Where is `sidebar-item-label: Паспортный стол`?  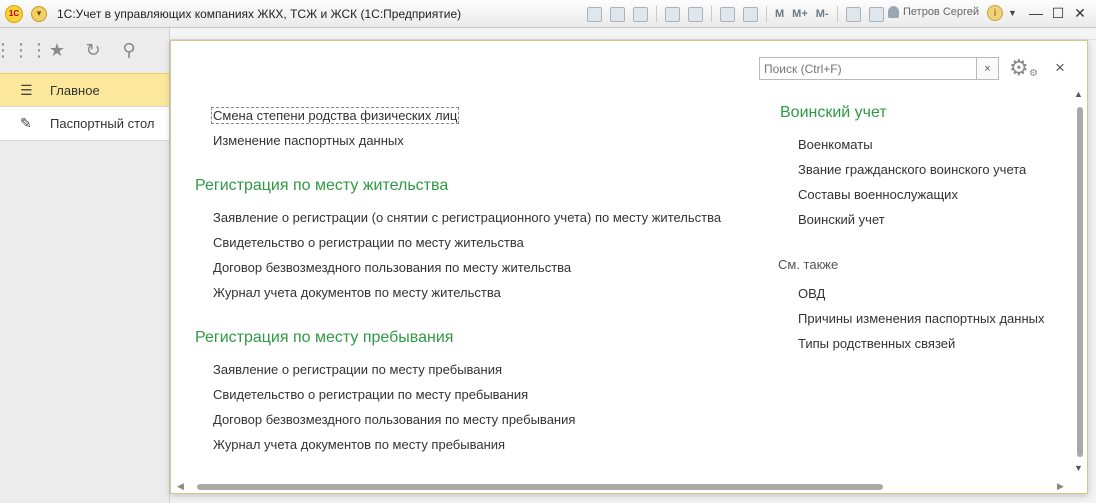 sidebar-item-label: Паспортный стол is located at coordinates (102, 123).